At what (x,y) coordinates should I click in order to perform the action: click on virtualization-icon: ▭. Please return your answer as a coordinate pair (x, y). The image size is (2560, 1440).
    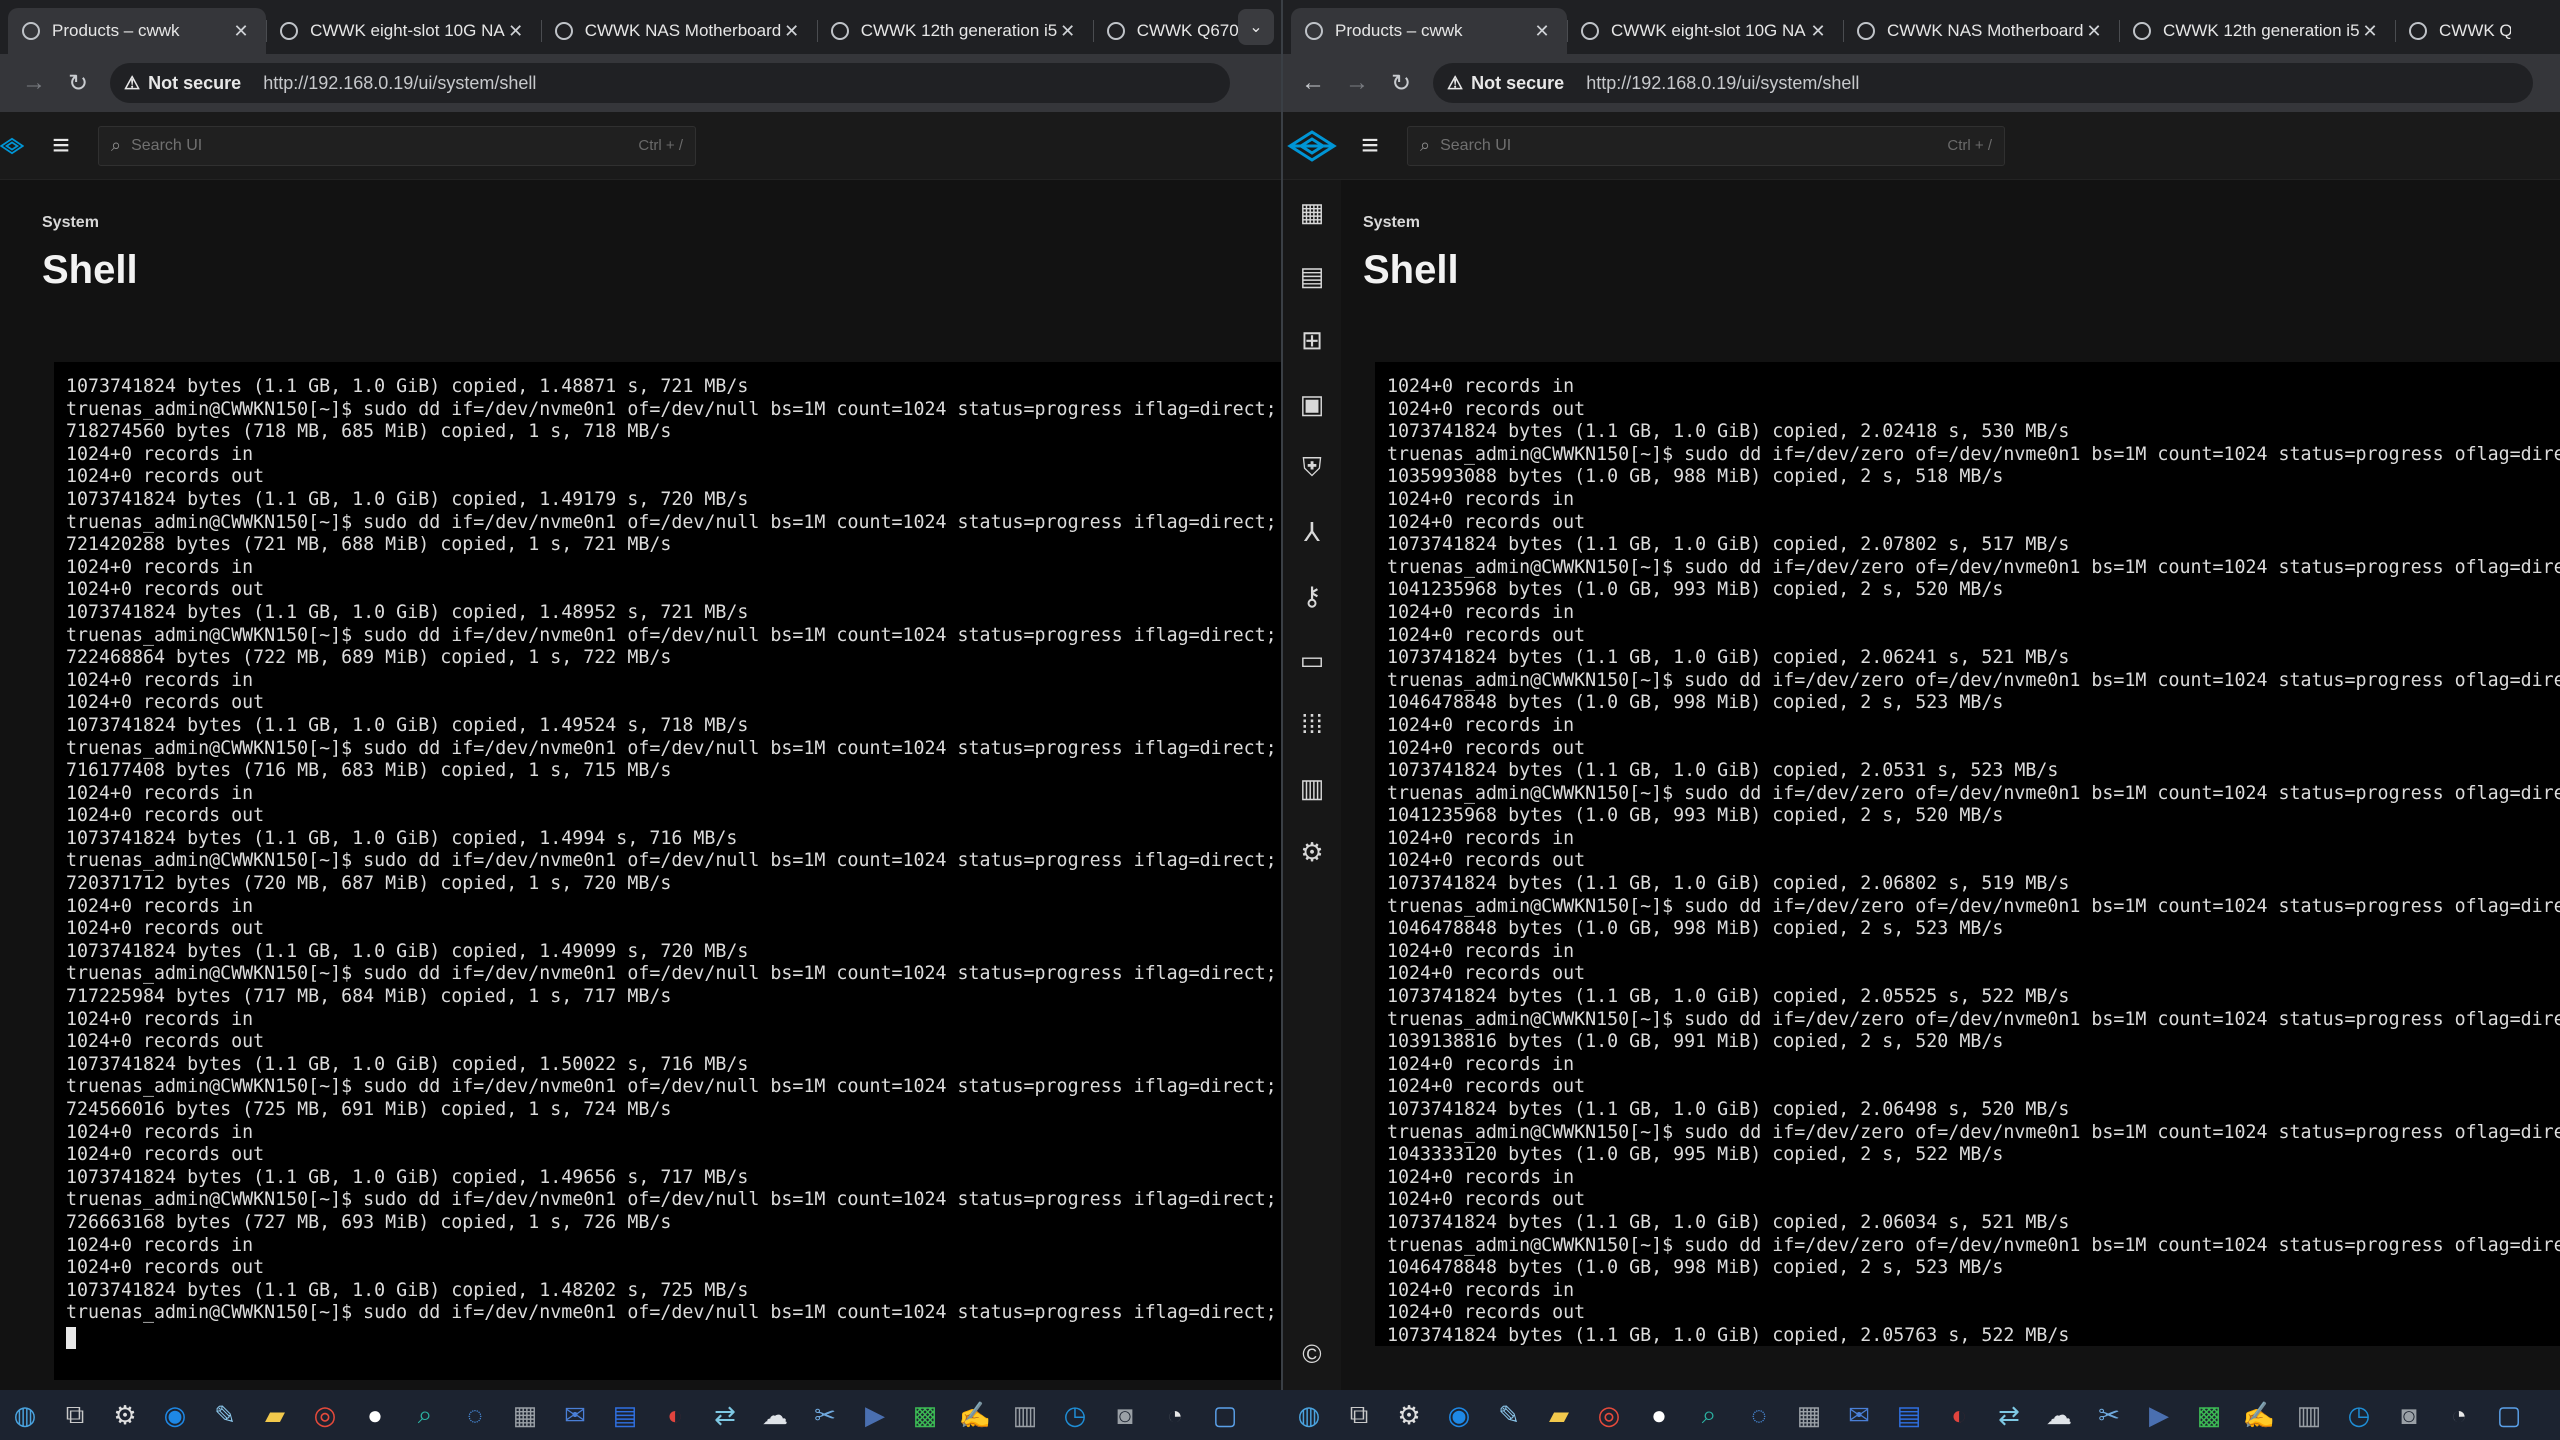
    Looking at the image, I should click on (1312, 660).